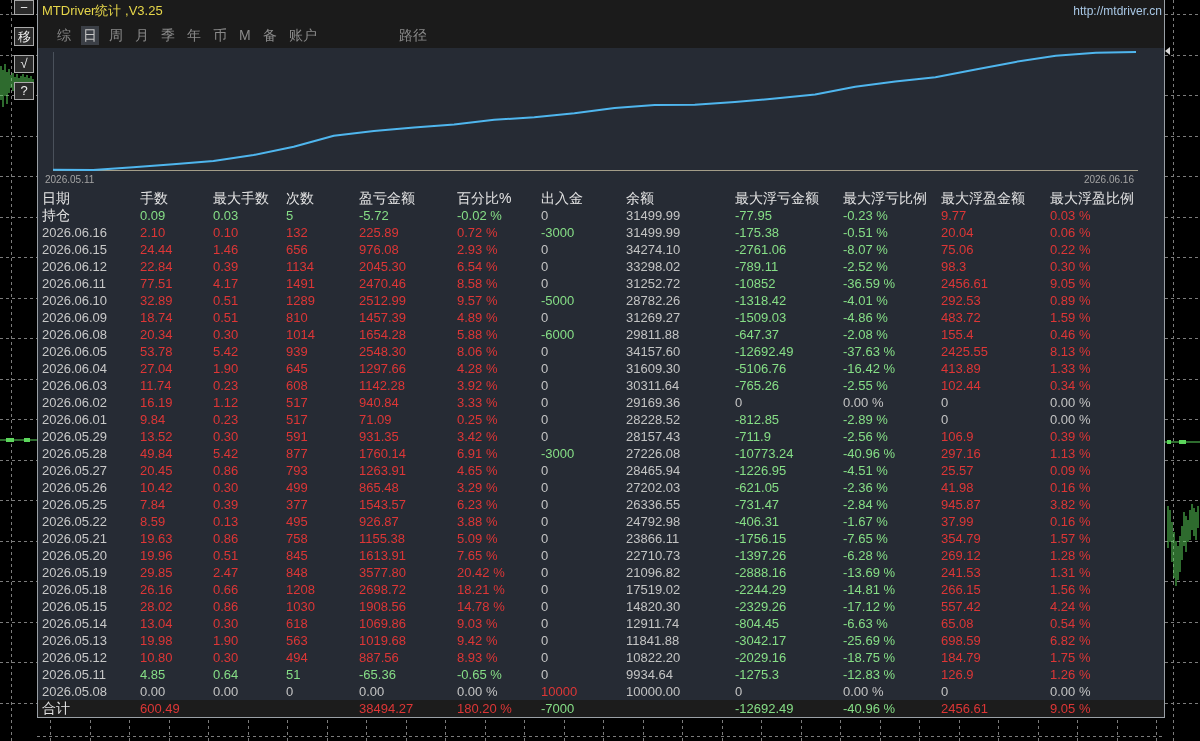  I want to click on table-cell: 71.09, so click(375, 419).